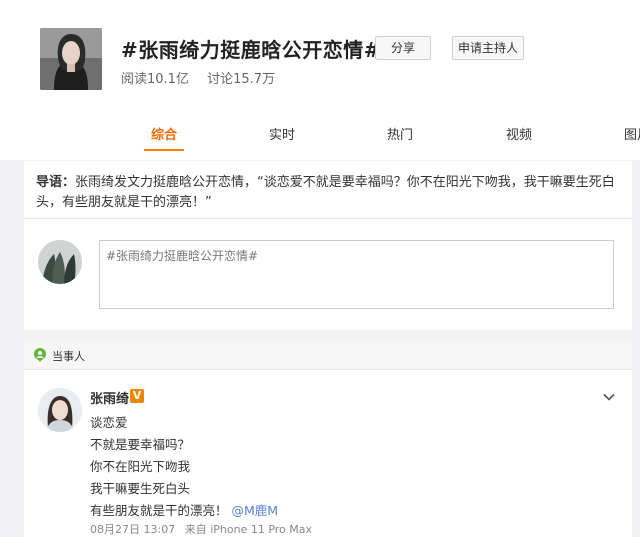  I want to click on share-button: 分享, so click(403, 48).